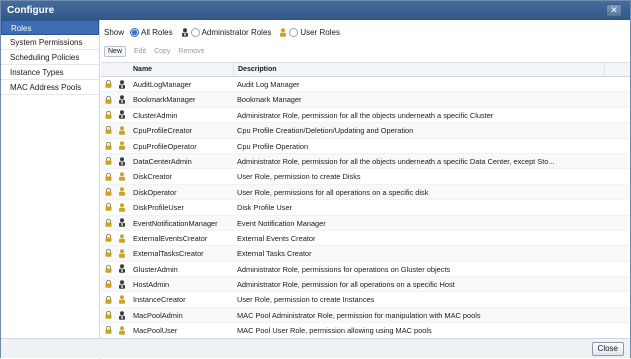  I want to click on role-name: CpuProfileOperator, so click(165, 146).